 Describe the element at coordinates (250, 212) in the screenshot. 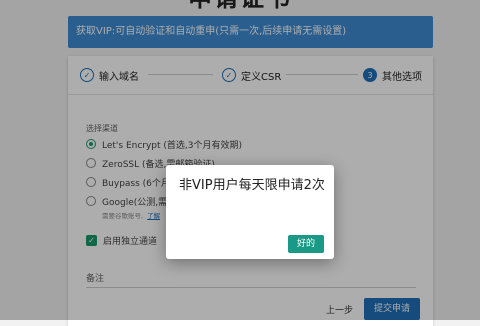

I see `limit-dialog: 非VIP用户每天限申请2次 好的` at that location.